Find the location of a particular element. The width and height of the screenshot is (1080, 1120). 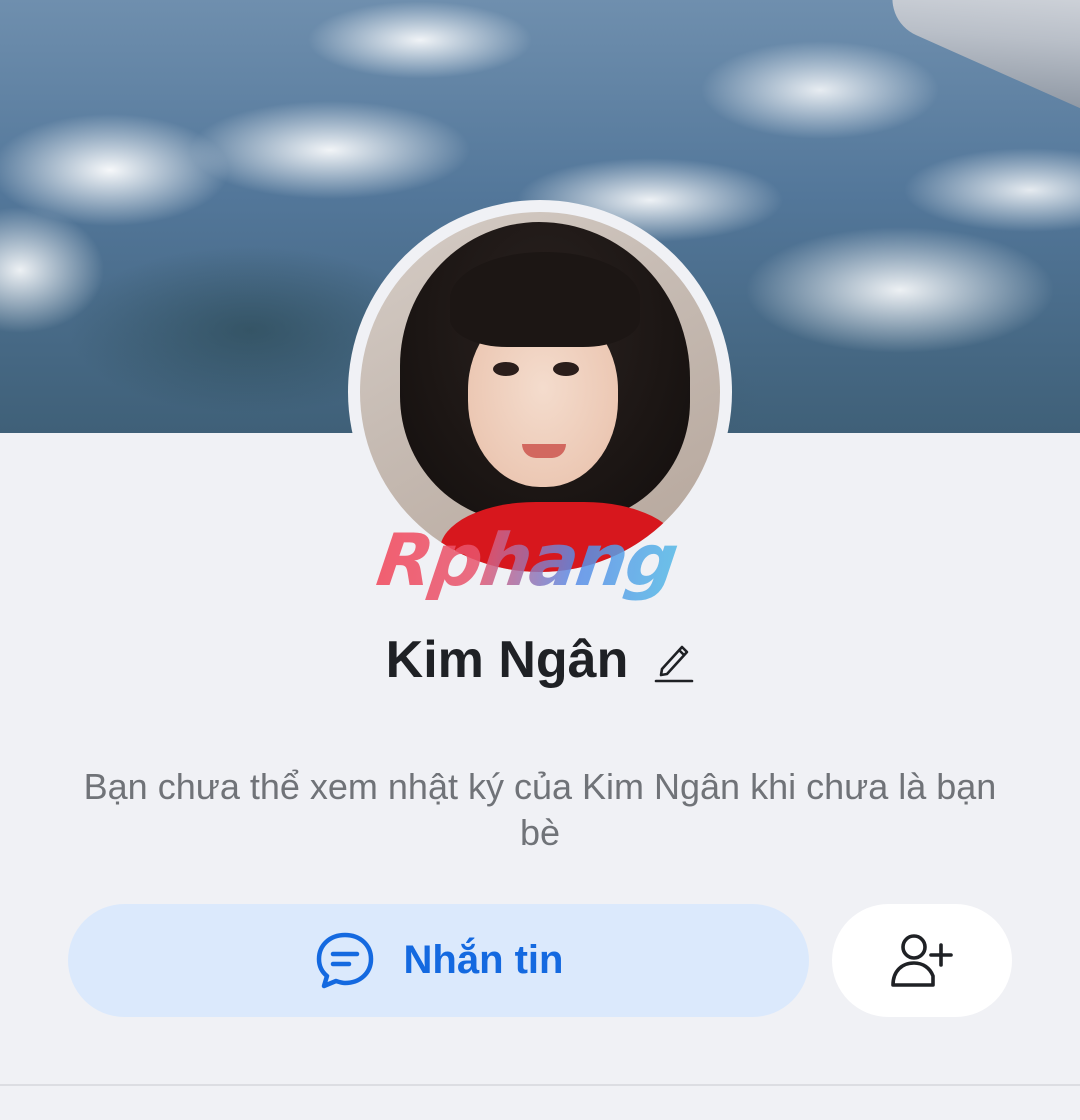

avatar-eye-left is located at coordinates (506, 369).